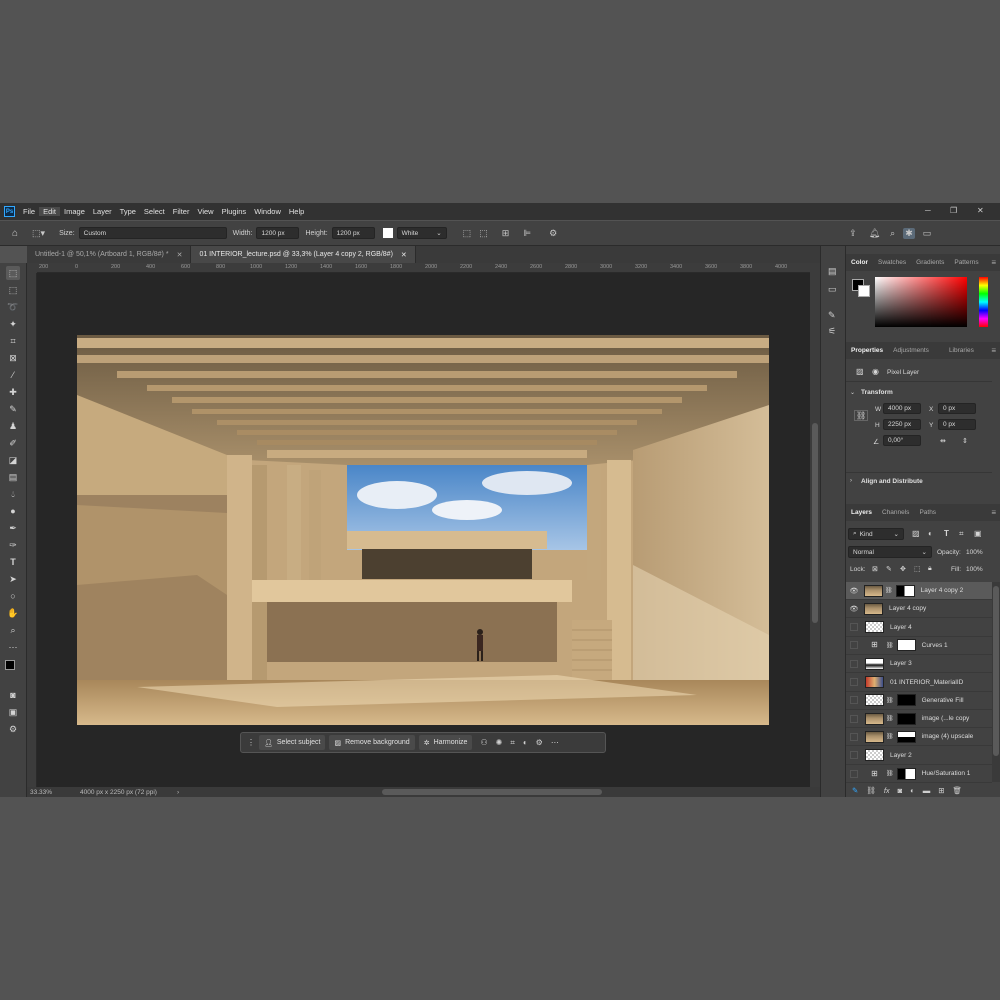  Describe the element at coordinates (919, 664) in the screenshot. I see `layer-row: Layer 3` at that location.